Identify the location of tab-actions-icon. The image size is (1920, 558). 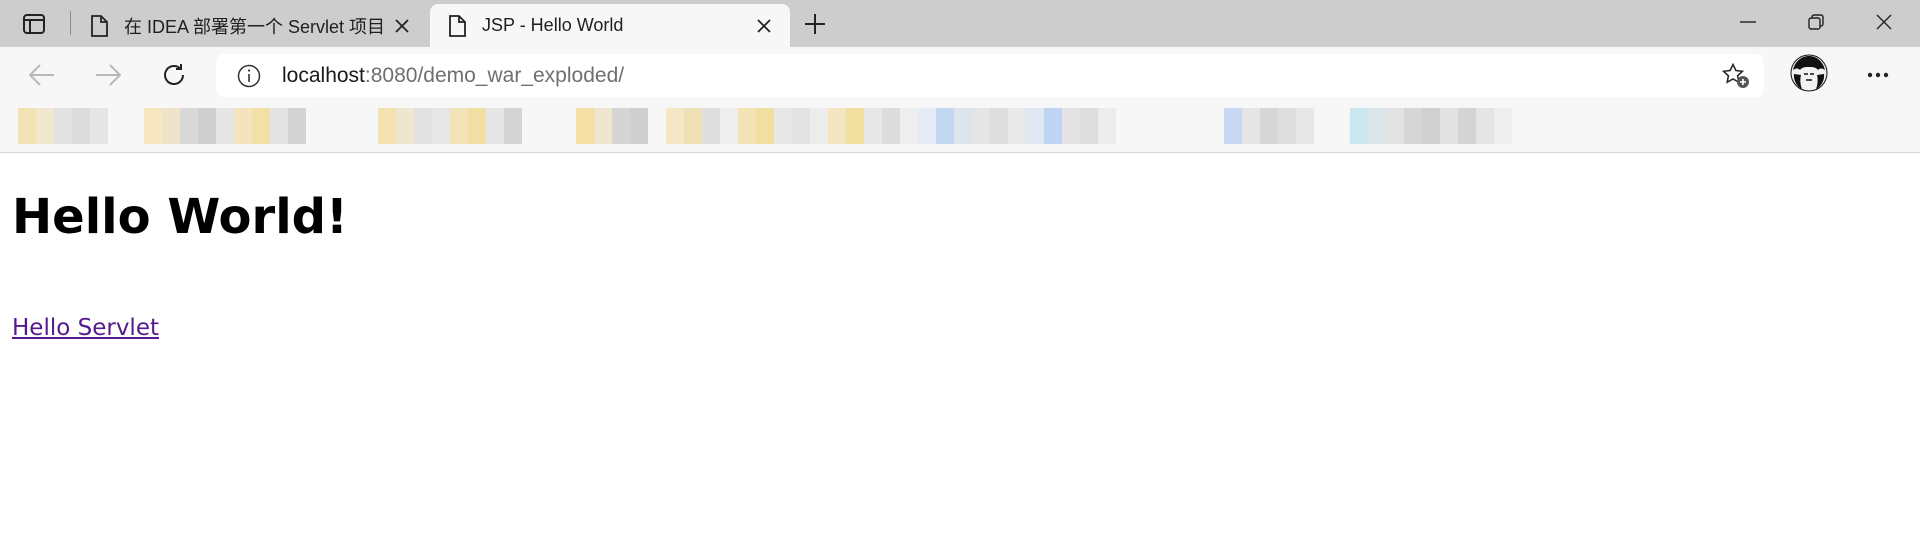
(34, 24).